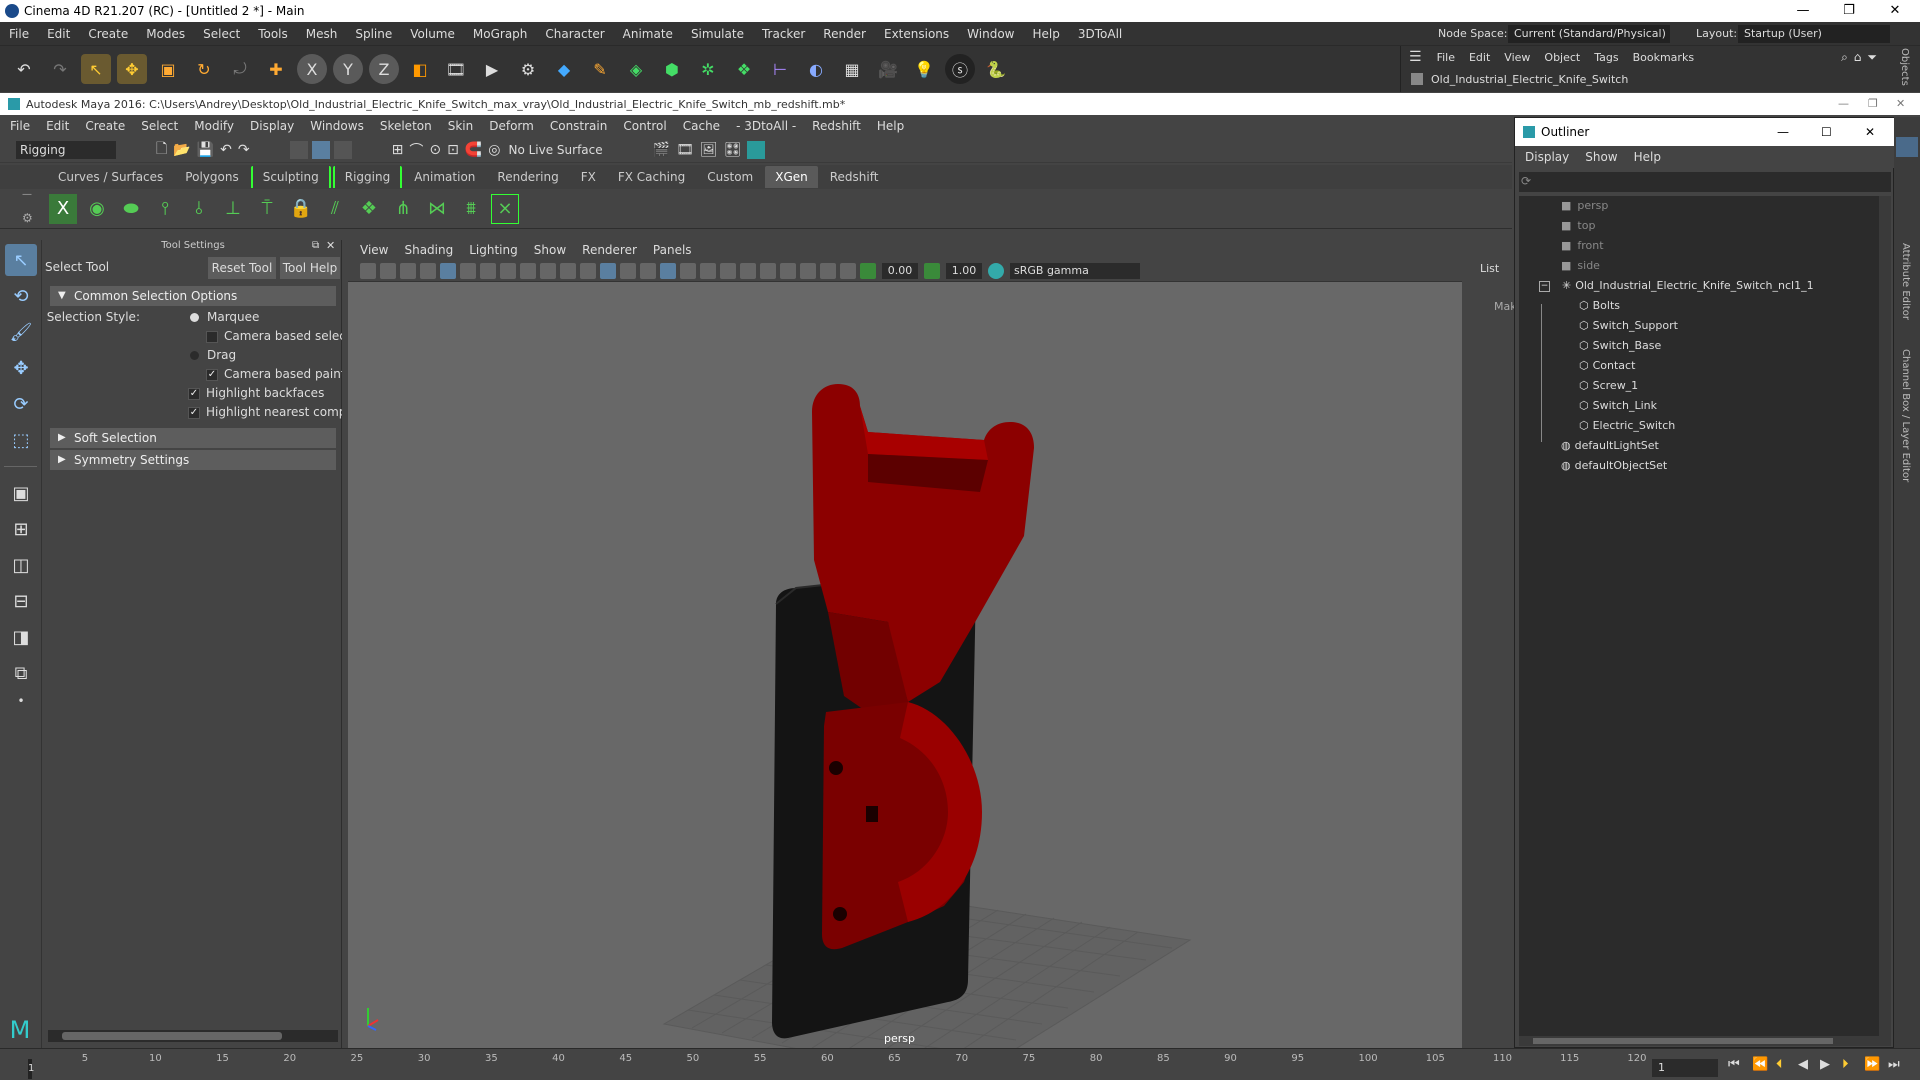 The image size is (1920, 1080). What do you see at coordinates (194, 355) in the screenshot?
I see `drag-radio` at bounding box center [194, 355].